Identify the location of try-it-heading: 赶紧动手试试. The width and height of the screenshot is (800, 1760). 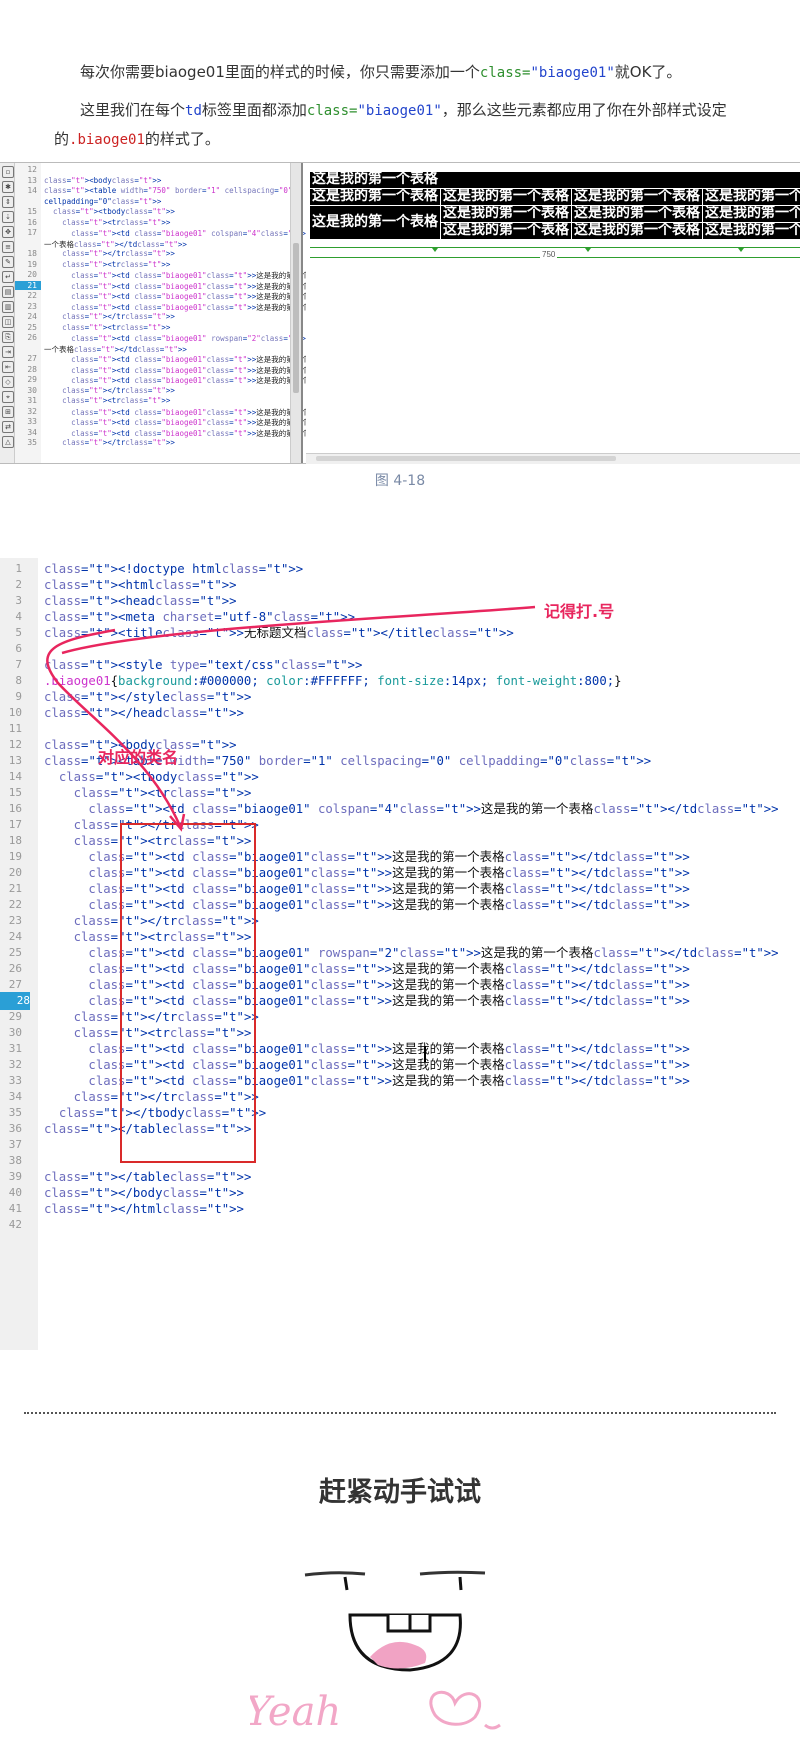
(400, 1492).